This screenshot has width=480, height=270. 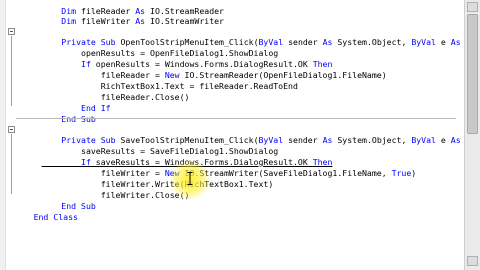 I want to click on code-line-text: End Class, so click(x=55, y=217).